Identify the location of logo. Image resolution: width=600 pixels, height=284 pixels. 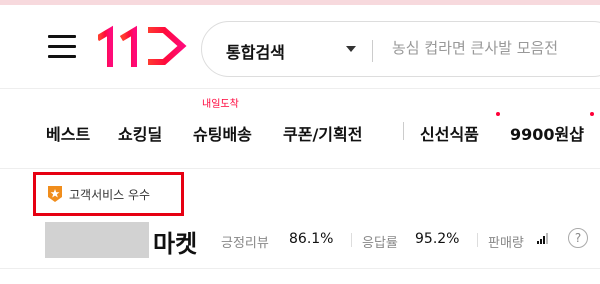
(143, 46).